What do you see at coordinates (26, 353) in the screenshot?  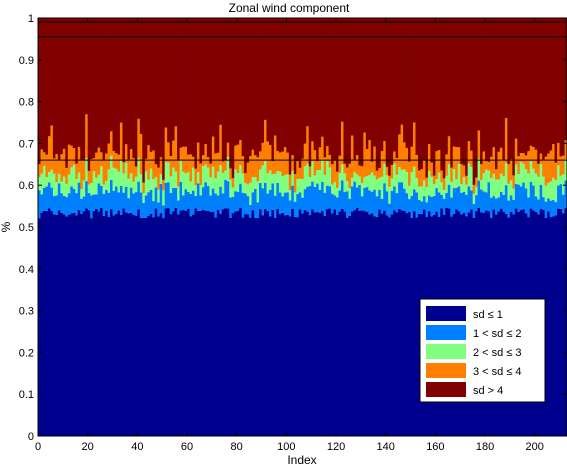 I see `y-tick-label: 0.2` at bounding box center [26, 353].